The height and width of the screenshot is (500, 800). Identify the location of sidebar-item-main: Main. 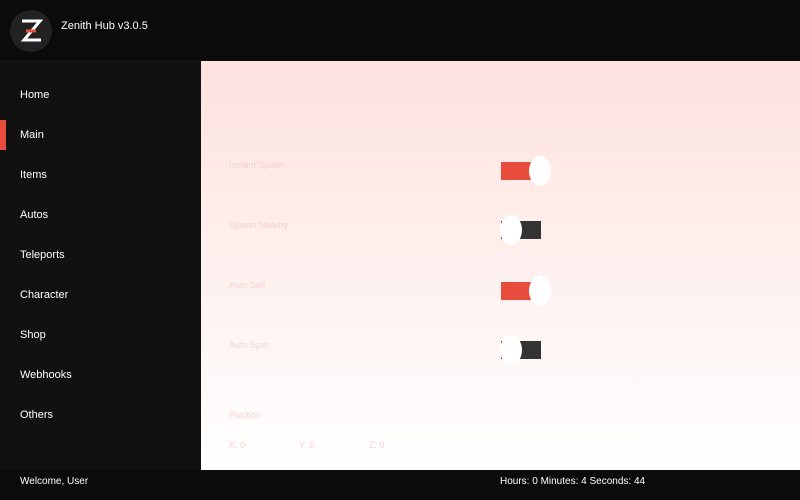
(100, 135).